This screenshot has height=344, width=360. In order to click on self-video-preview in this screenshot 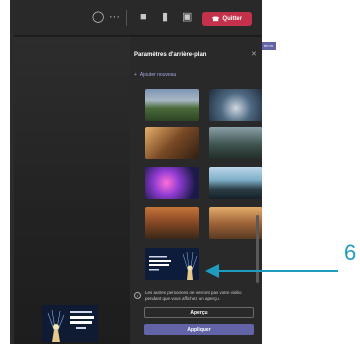, I will do `click(70, 323)`.